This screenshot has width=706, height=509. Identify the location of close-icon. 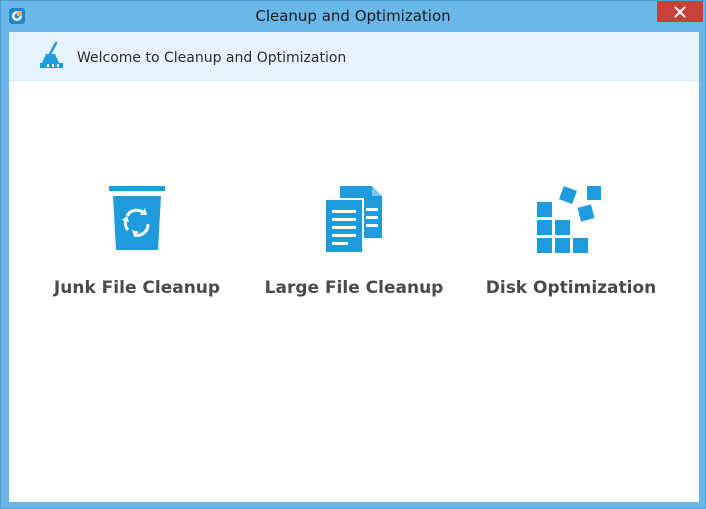
(680, 11).